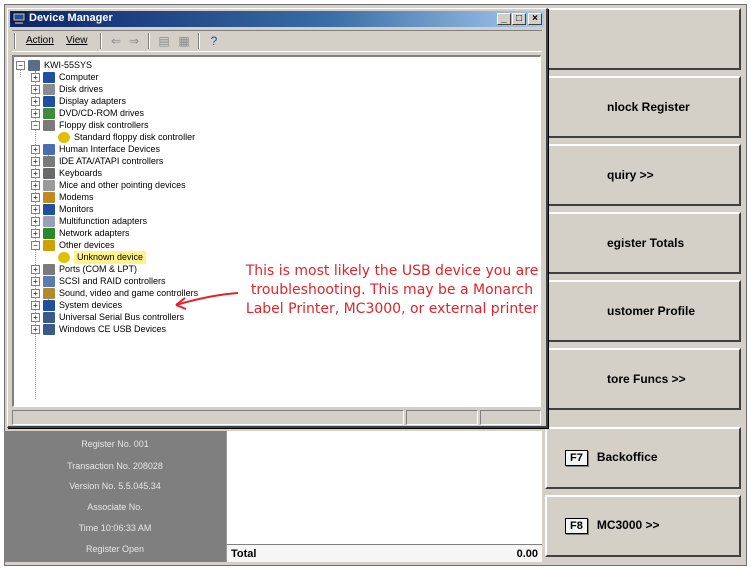 Image resolution: width=751 pixels, height=569 pixels. Describe the element at coordinates (116, 41) in the screenshot. I see `back-arrow-icon: ⇐` at that location.